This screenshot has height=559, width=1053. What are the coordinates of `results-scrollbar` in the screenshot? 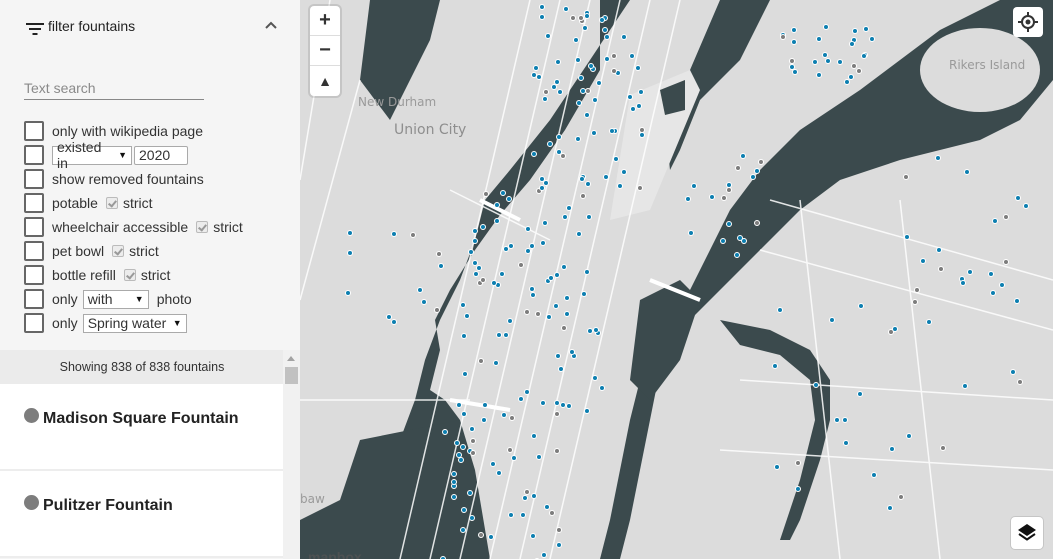 It's located at (291, 454).